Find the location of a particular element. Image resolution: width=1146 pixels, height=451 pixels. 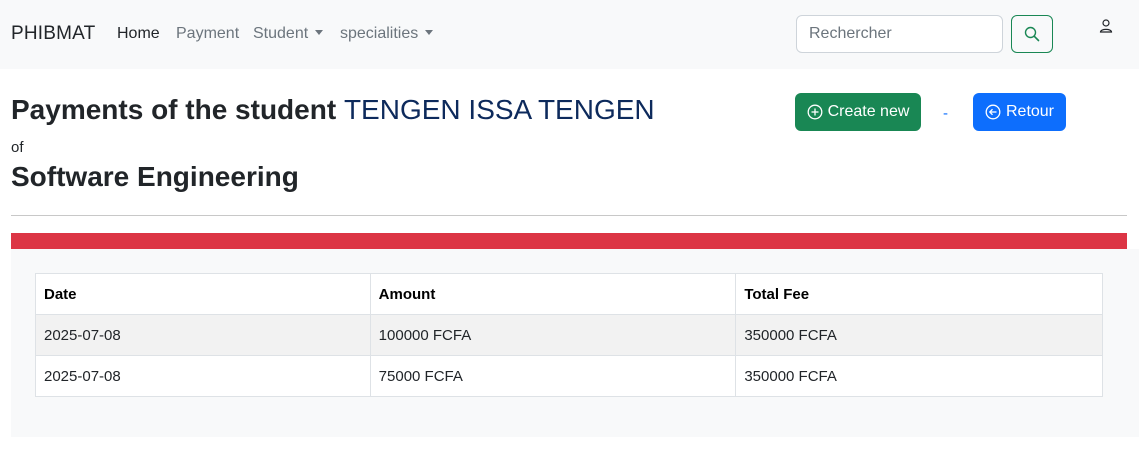

back-button: Retour is located at coordinates (1019, 112).